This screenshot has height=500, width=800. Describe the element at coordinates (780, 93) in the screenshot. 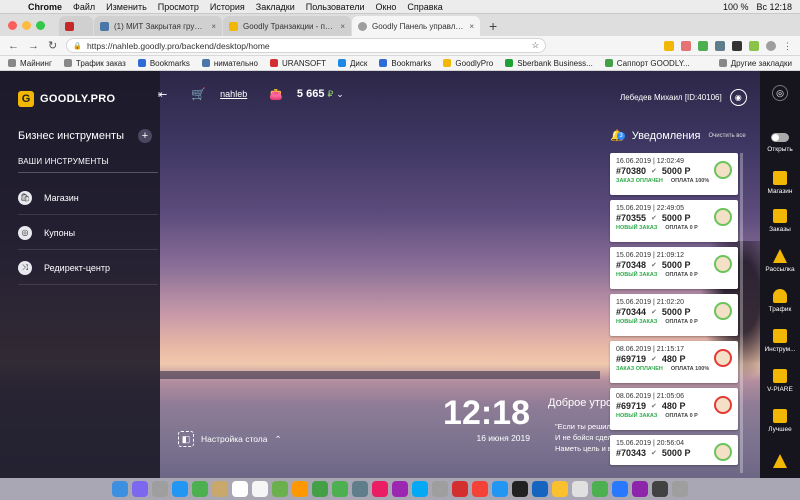

I see `fingerprint-icon: ◎` at that location.